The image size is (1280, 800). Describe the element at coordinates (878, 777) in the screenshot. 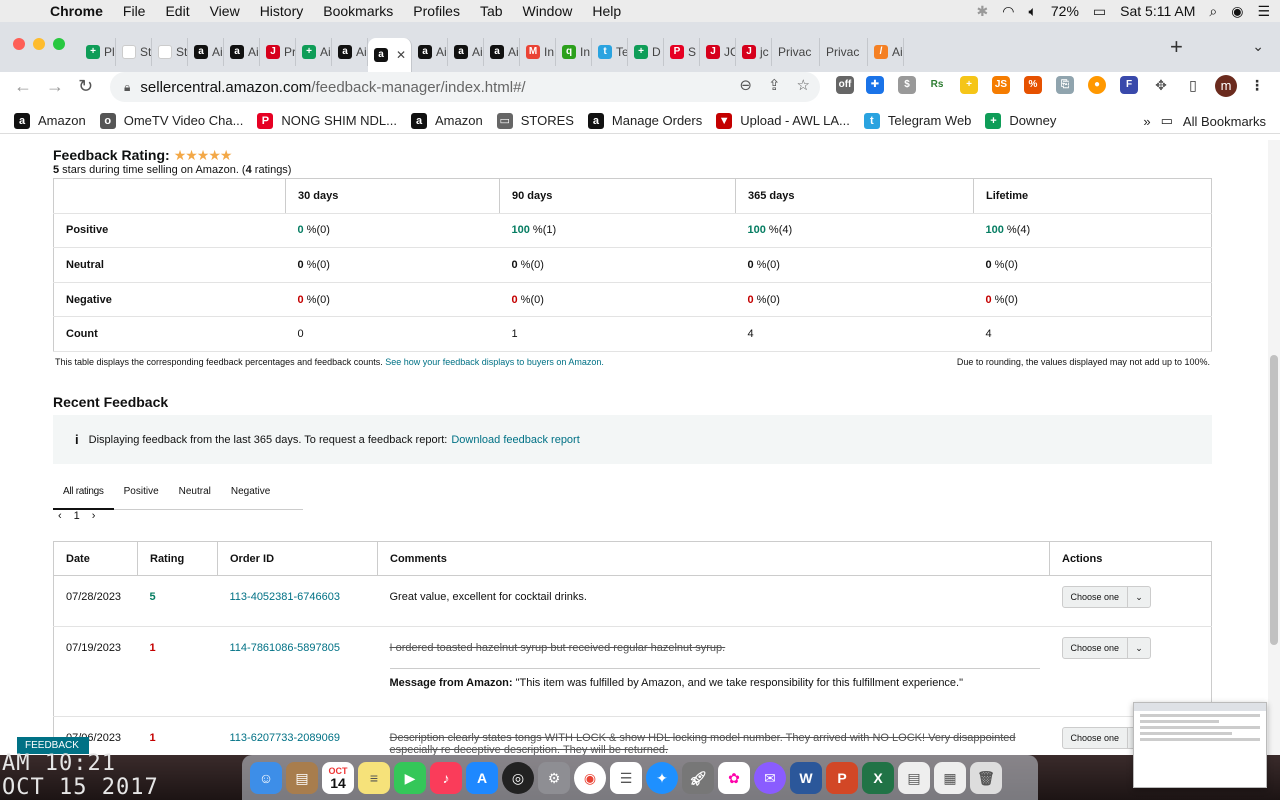

I see `excel-icon: X` at that location.